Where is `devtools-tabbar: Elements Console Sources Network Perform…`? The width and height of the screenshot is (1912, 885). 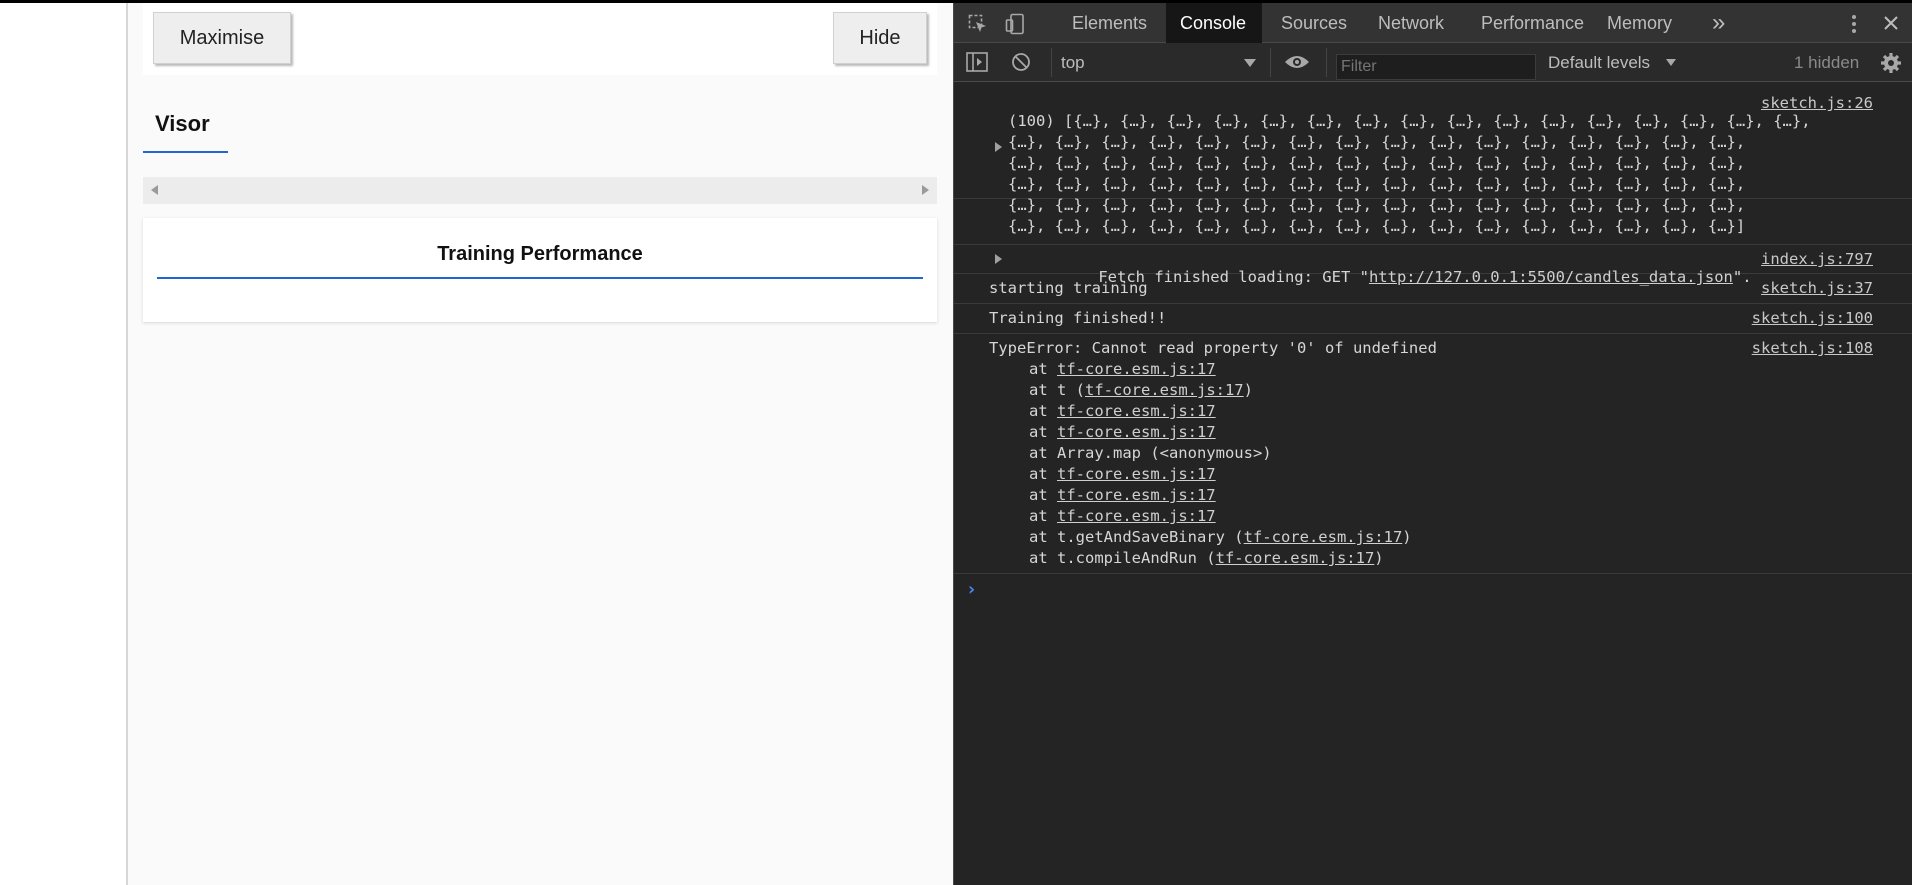 devtools-tabbar: Elements Console Sources Network Perform… is located at coordinates (1433, 23).